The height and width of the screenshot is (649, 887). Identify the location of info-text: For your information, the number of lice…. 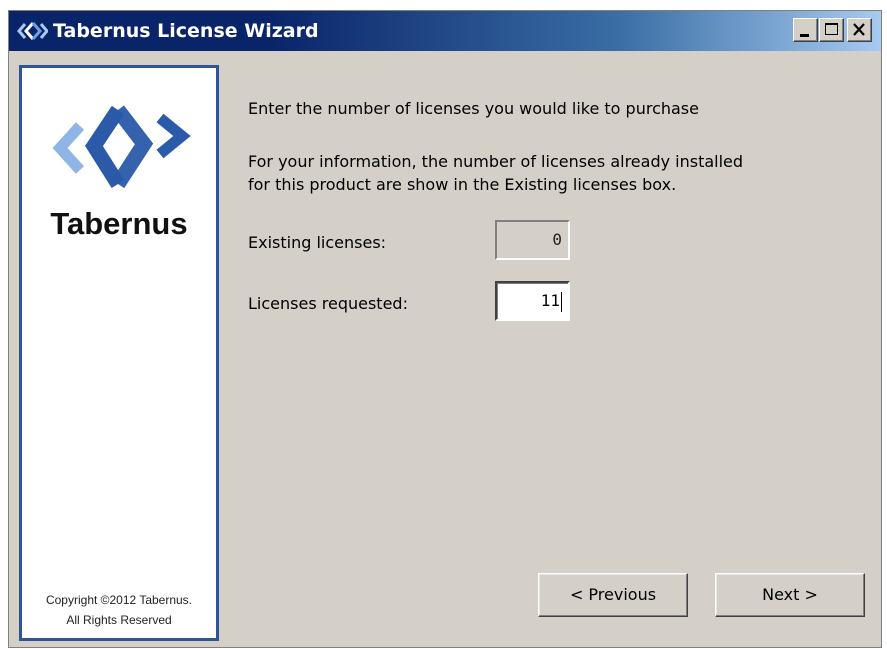
(495, 173).